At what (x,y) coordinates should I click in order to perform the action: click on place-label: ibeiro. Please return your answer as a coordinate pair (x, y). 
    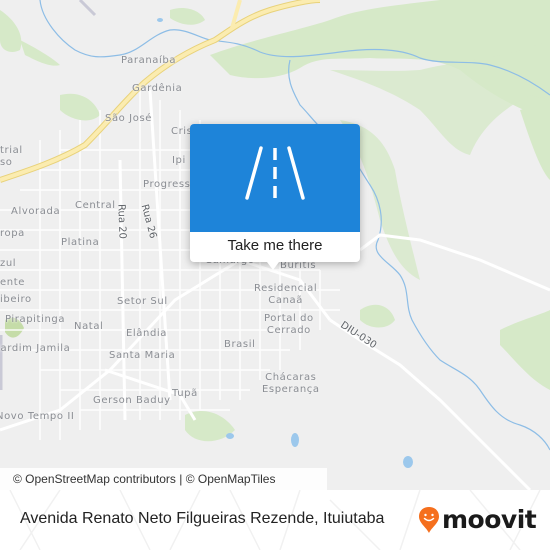
    Looking at the image, I should click on (16, 299).